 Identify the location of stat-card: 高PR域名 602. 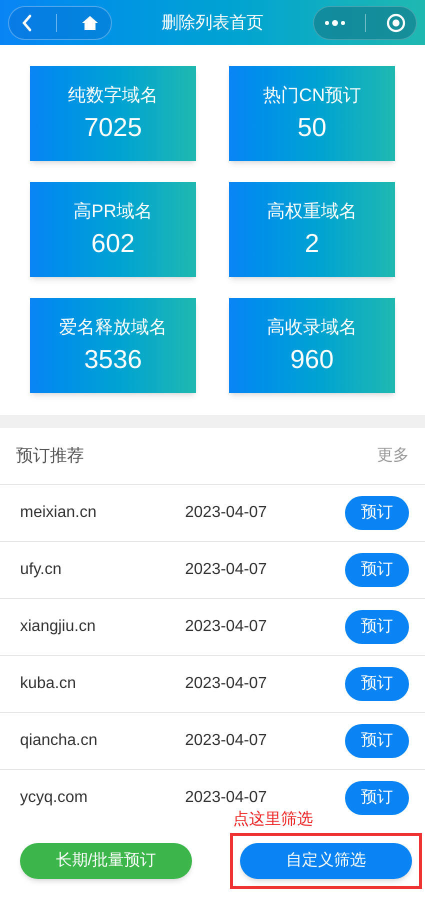
(113, 229).